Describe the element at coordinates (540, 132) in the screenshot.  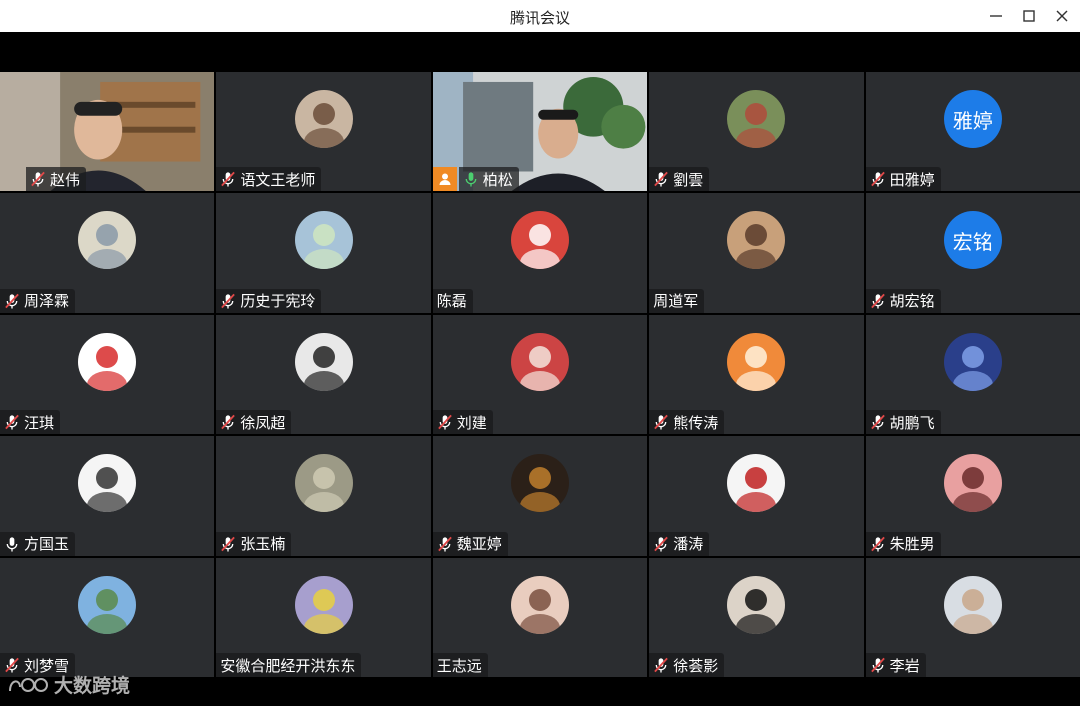
I see `participant-tile: 柏松` at that location.